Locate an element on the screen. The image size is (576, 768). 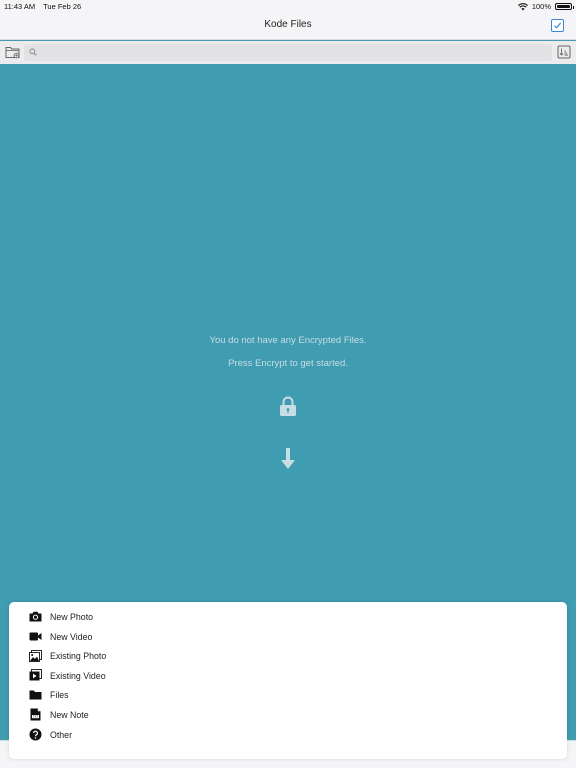
action-label: New Photo is located at coordinates (72, 617).